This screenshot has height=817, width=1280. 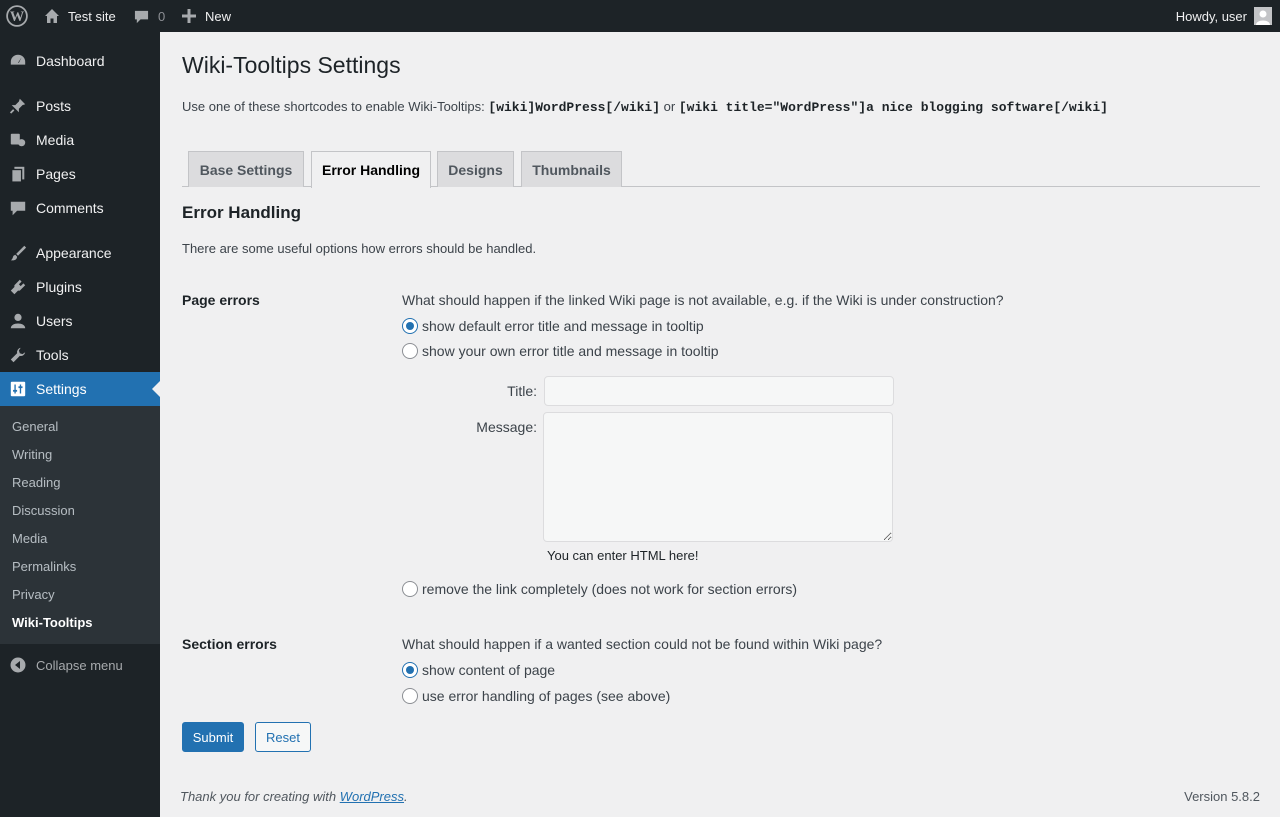 What do you see at coordinates (52, 622) in the screenshot?
I see `submenu-item-wiki-tooltips: Wiki-Tooltips` at bounding box center [52, 622].